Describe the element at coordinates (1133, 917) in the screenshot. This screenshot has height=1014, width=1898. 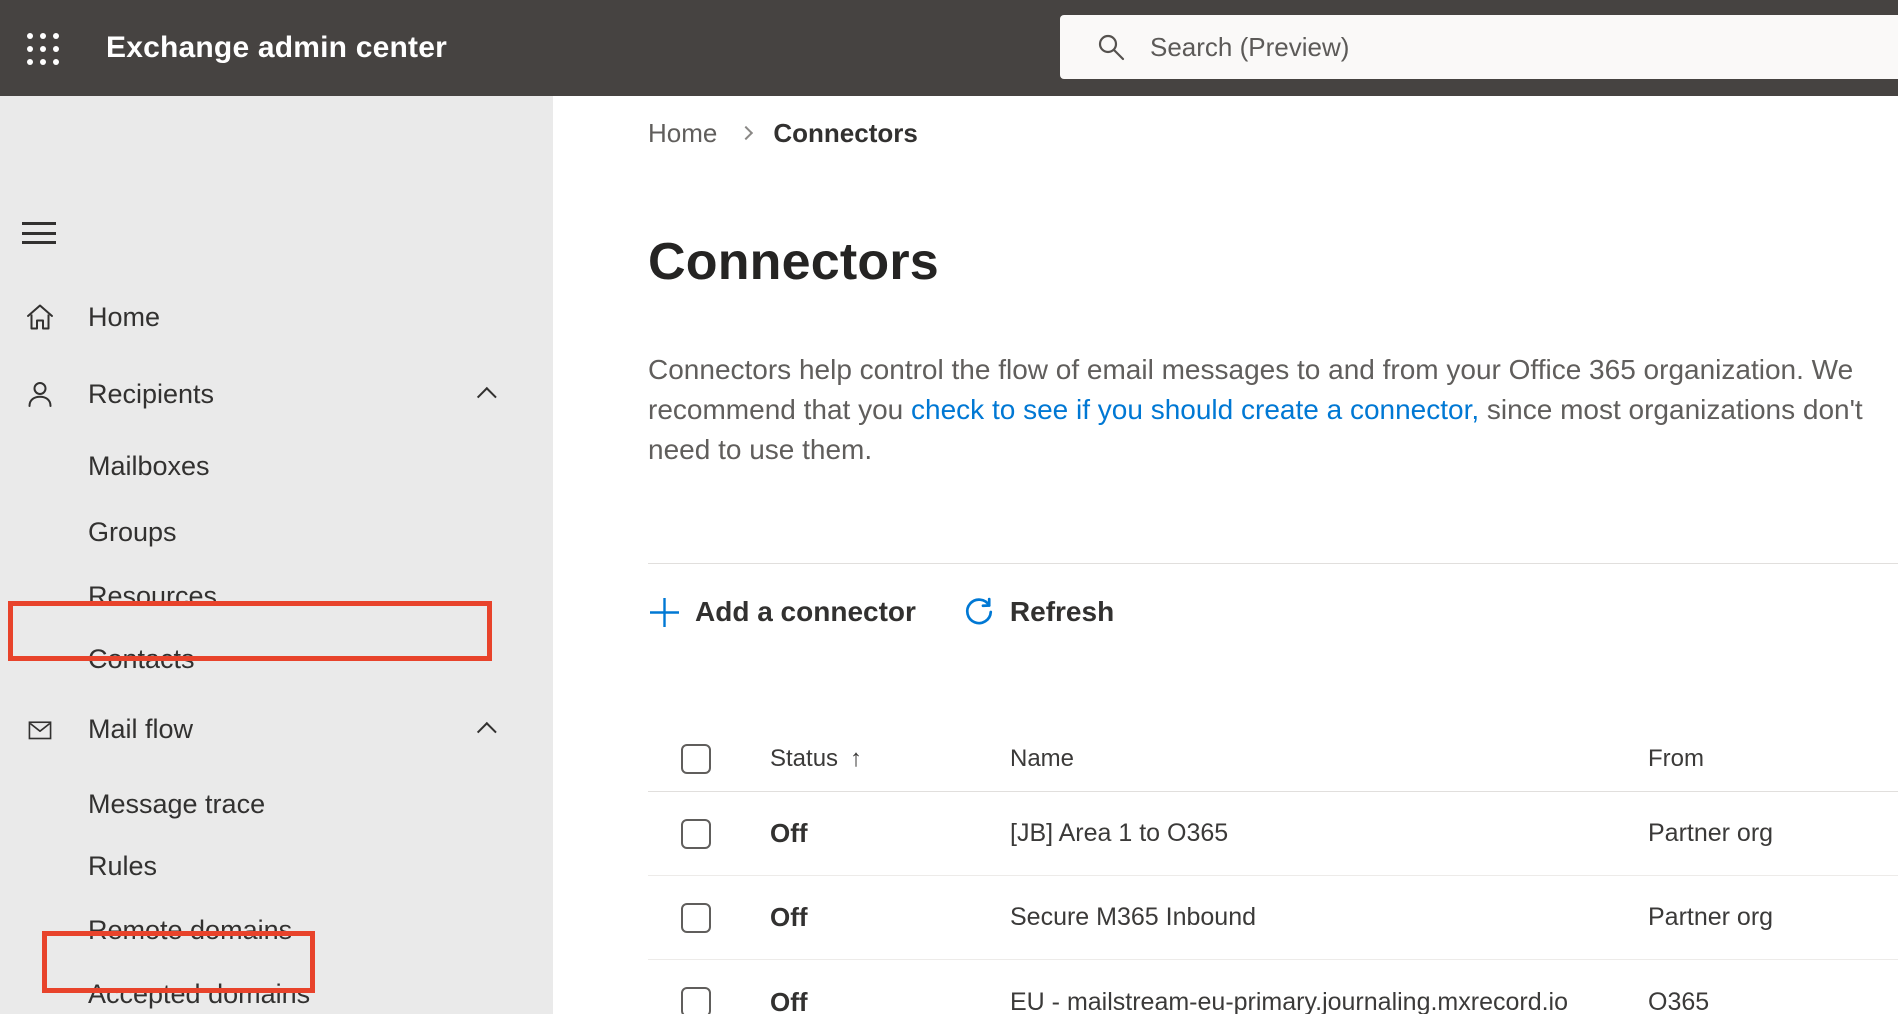
I see `connector-name: Secure M365 Inbound` at that location.